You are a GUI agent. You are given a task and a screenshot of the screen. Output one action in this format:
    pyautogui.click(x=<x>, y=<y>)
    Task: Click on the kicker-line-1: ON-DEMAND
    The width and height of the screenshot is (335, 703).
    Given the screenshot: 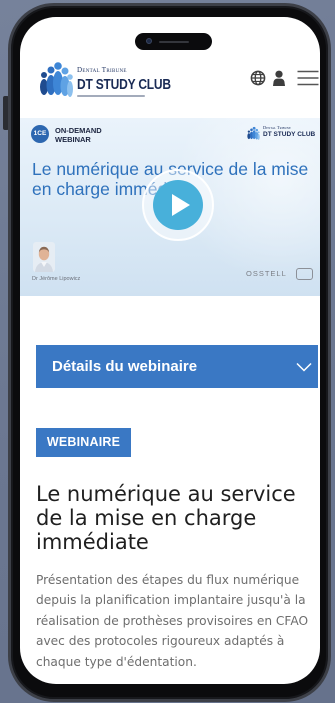 What is the action you would take?
    pyautogui.click(x=78, y=130)
    